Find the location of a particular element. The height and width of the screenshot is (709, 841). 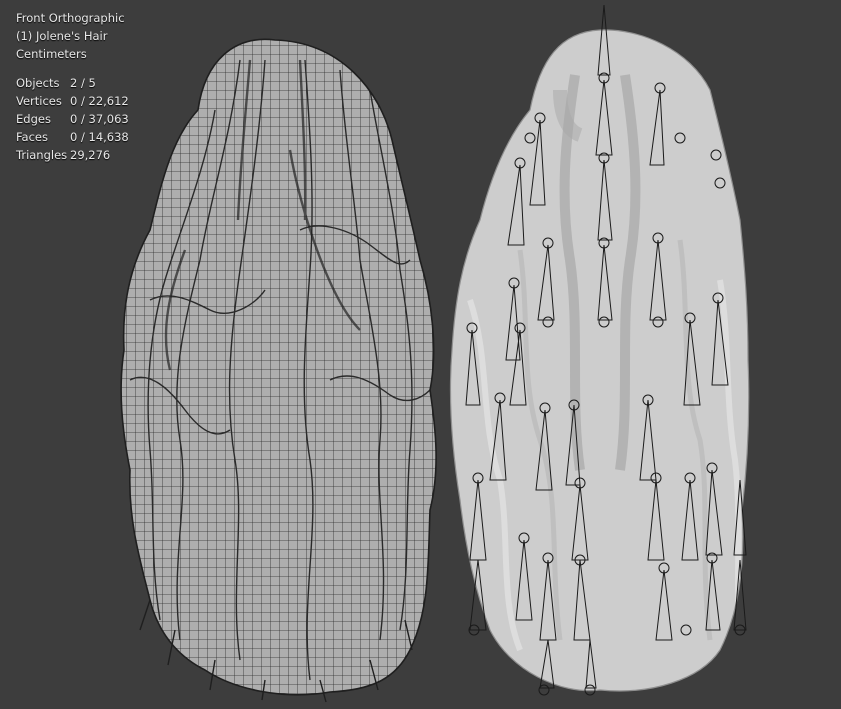

stat-value: 0 / 37,063 is located at coordinates (99, 119).